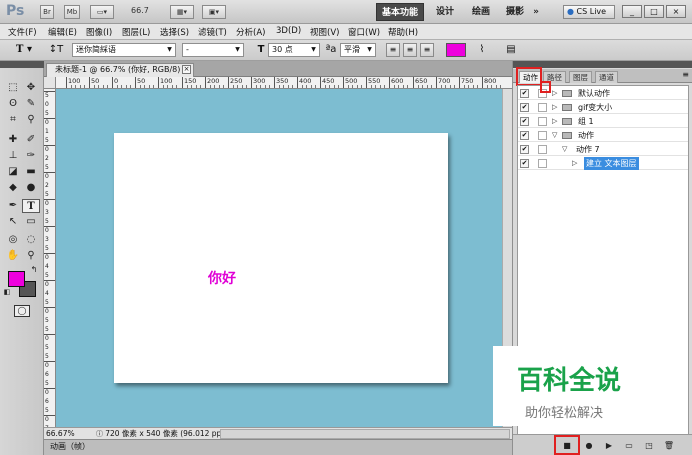 Image resolution: width=692 pixels, height=455 pixels. I want to click on bridge-button: Br, so click(47, 12).